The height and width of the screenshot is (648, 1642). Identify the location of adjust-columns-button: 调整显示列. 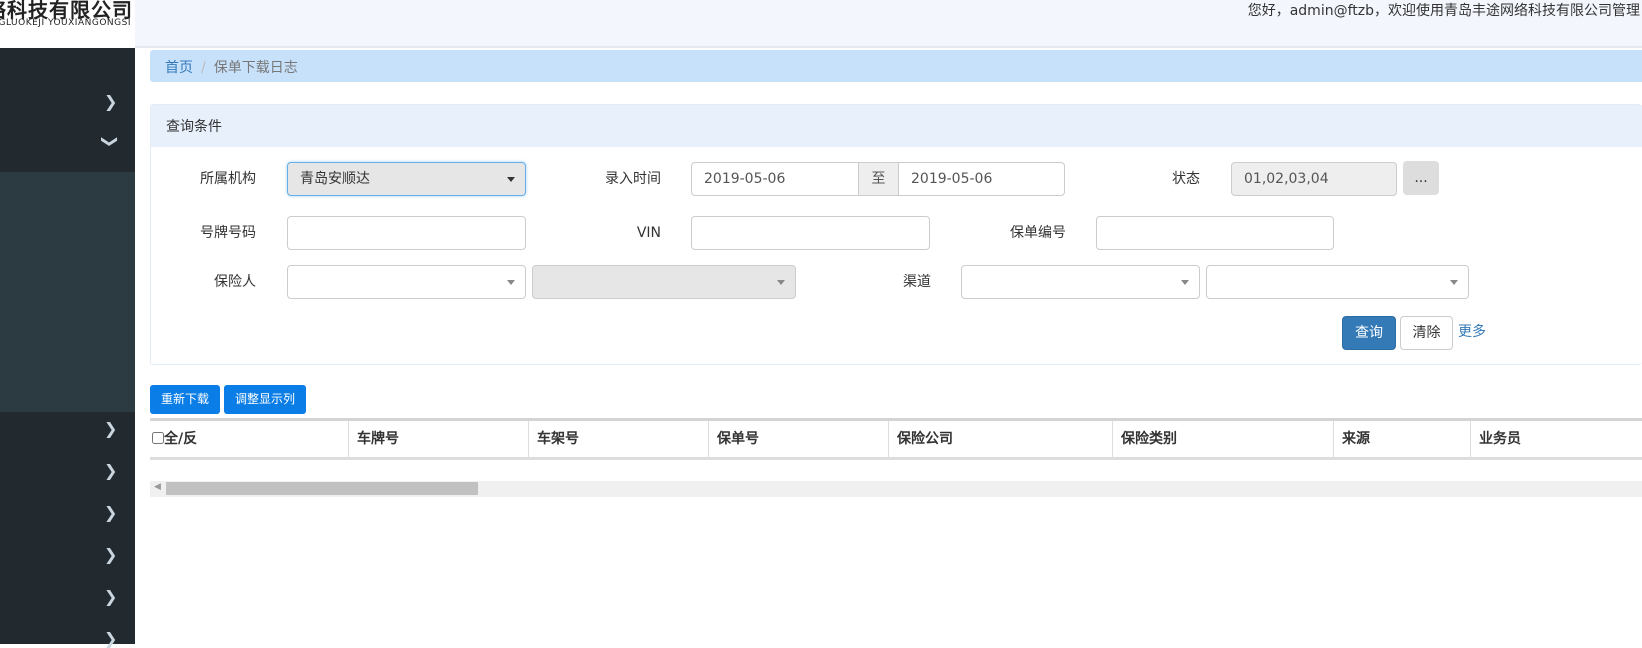
(265, 399).